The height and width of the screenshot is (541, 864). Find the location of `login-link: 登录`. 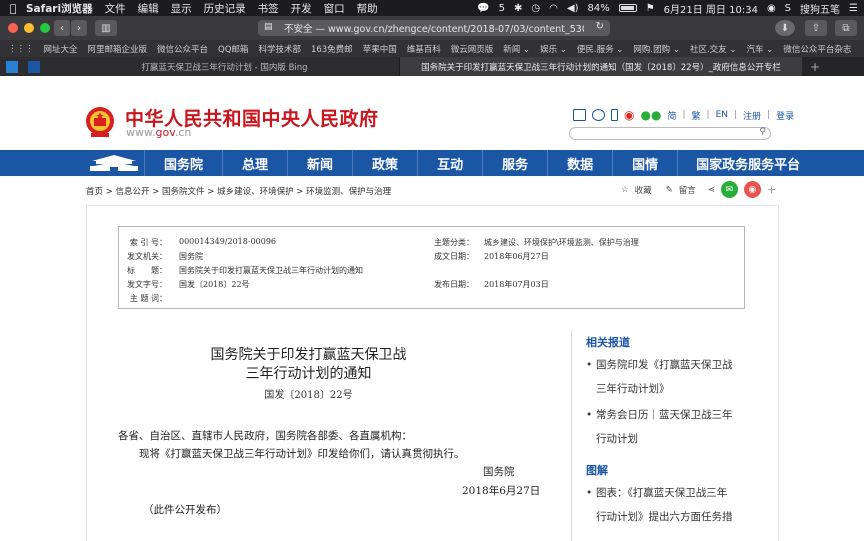

login-link: 登录 is located at coordinates (785, 115).